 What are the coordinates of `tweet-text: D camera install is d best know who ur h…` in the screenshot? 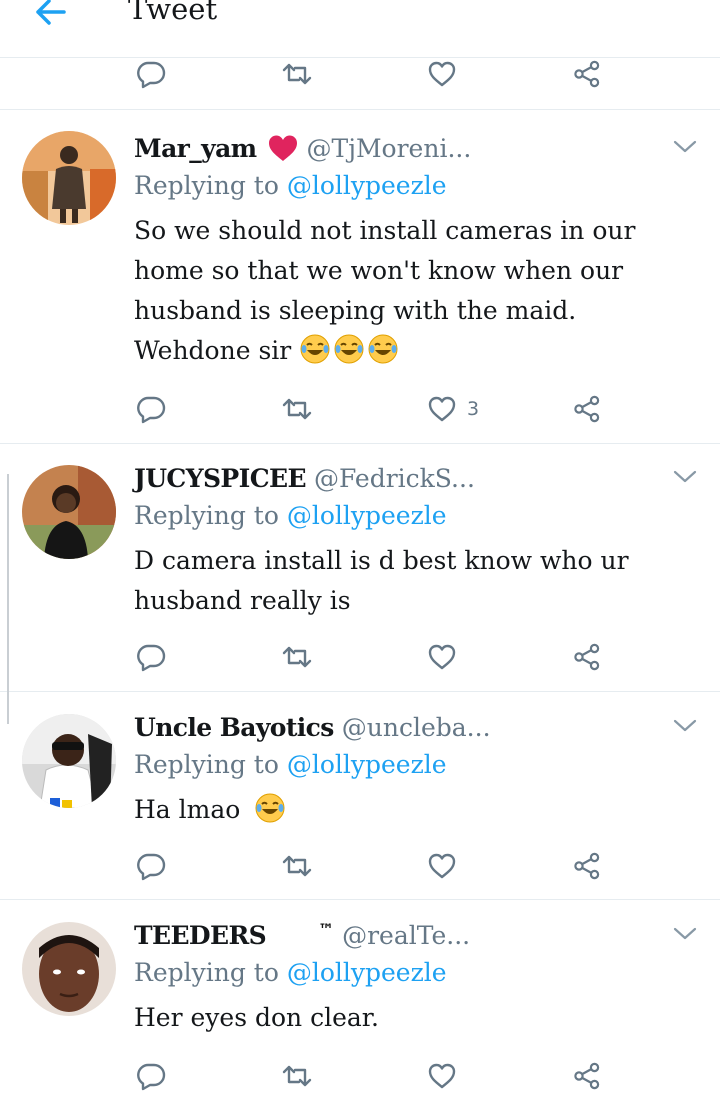 It's located at (404, 581).